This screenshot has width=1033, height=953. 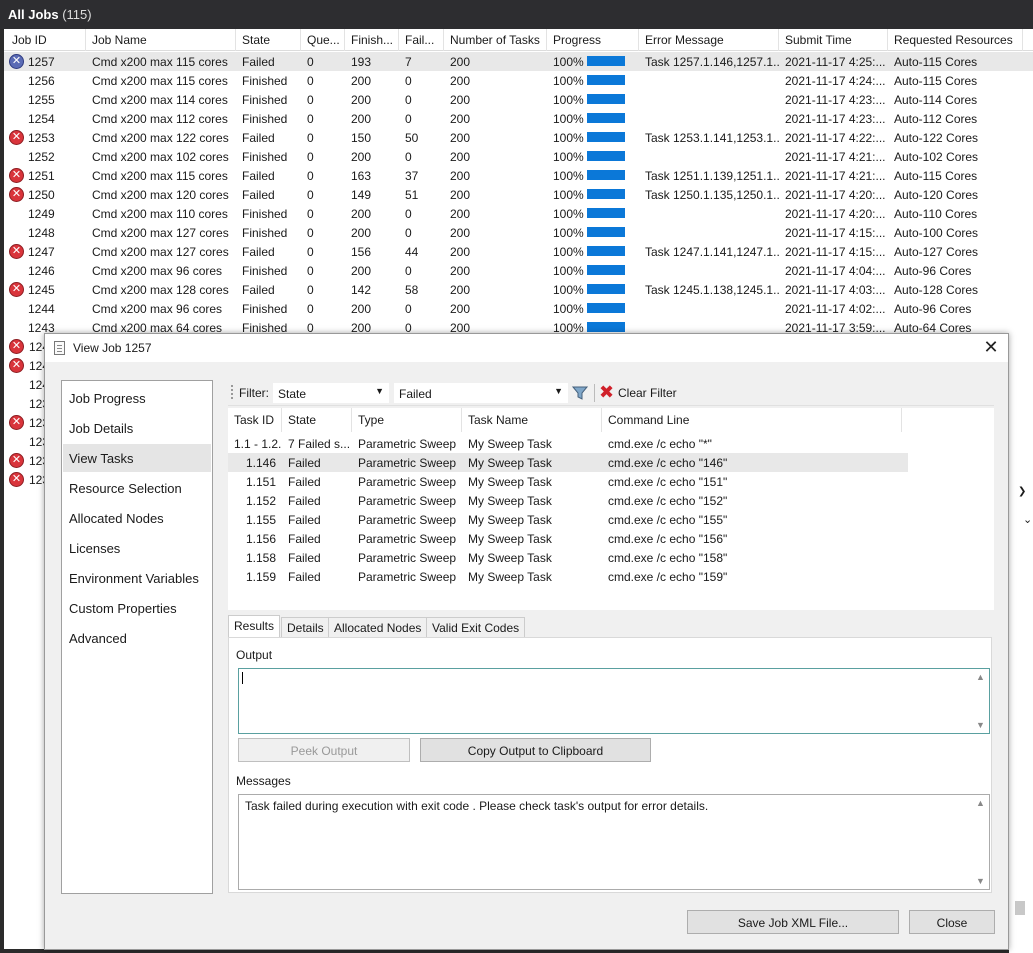 What do you see at coordinates (510, 577) in the screenshot?
I see `task-cell-name: My Sweep Task` at bounding box center [510, 577].